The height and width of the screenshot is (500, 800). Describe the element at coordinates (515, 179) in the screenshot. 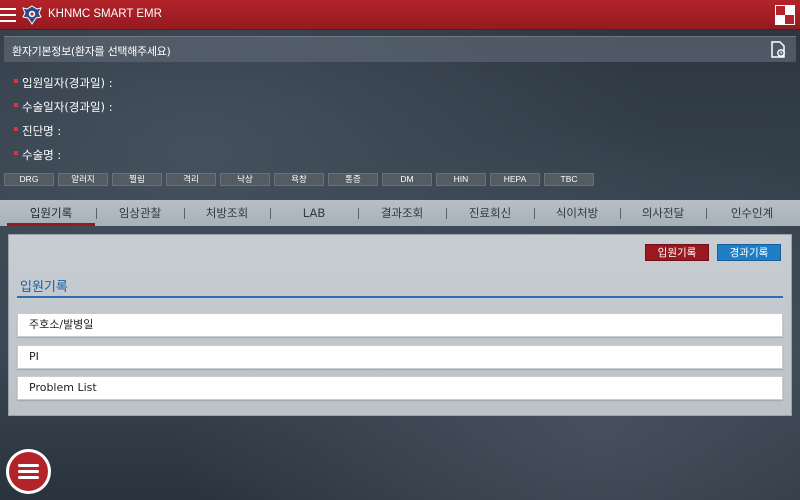

I see `tag-hepa: HEPA` at that location.